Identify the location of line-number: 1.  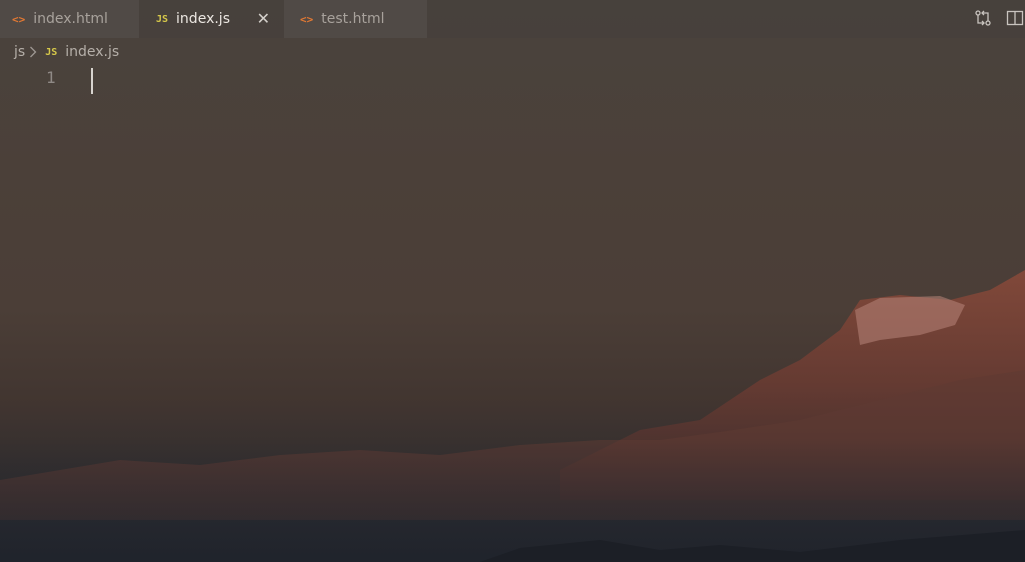
(51, 77).